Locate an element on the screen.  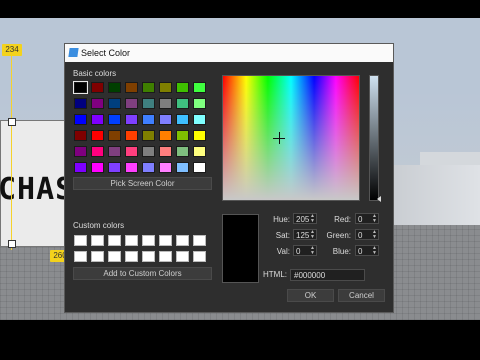
html-label: HTML: is located at coordinates (275, 274).